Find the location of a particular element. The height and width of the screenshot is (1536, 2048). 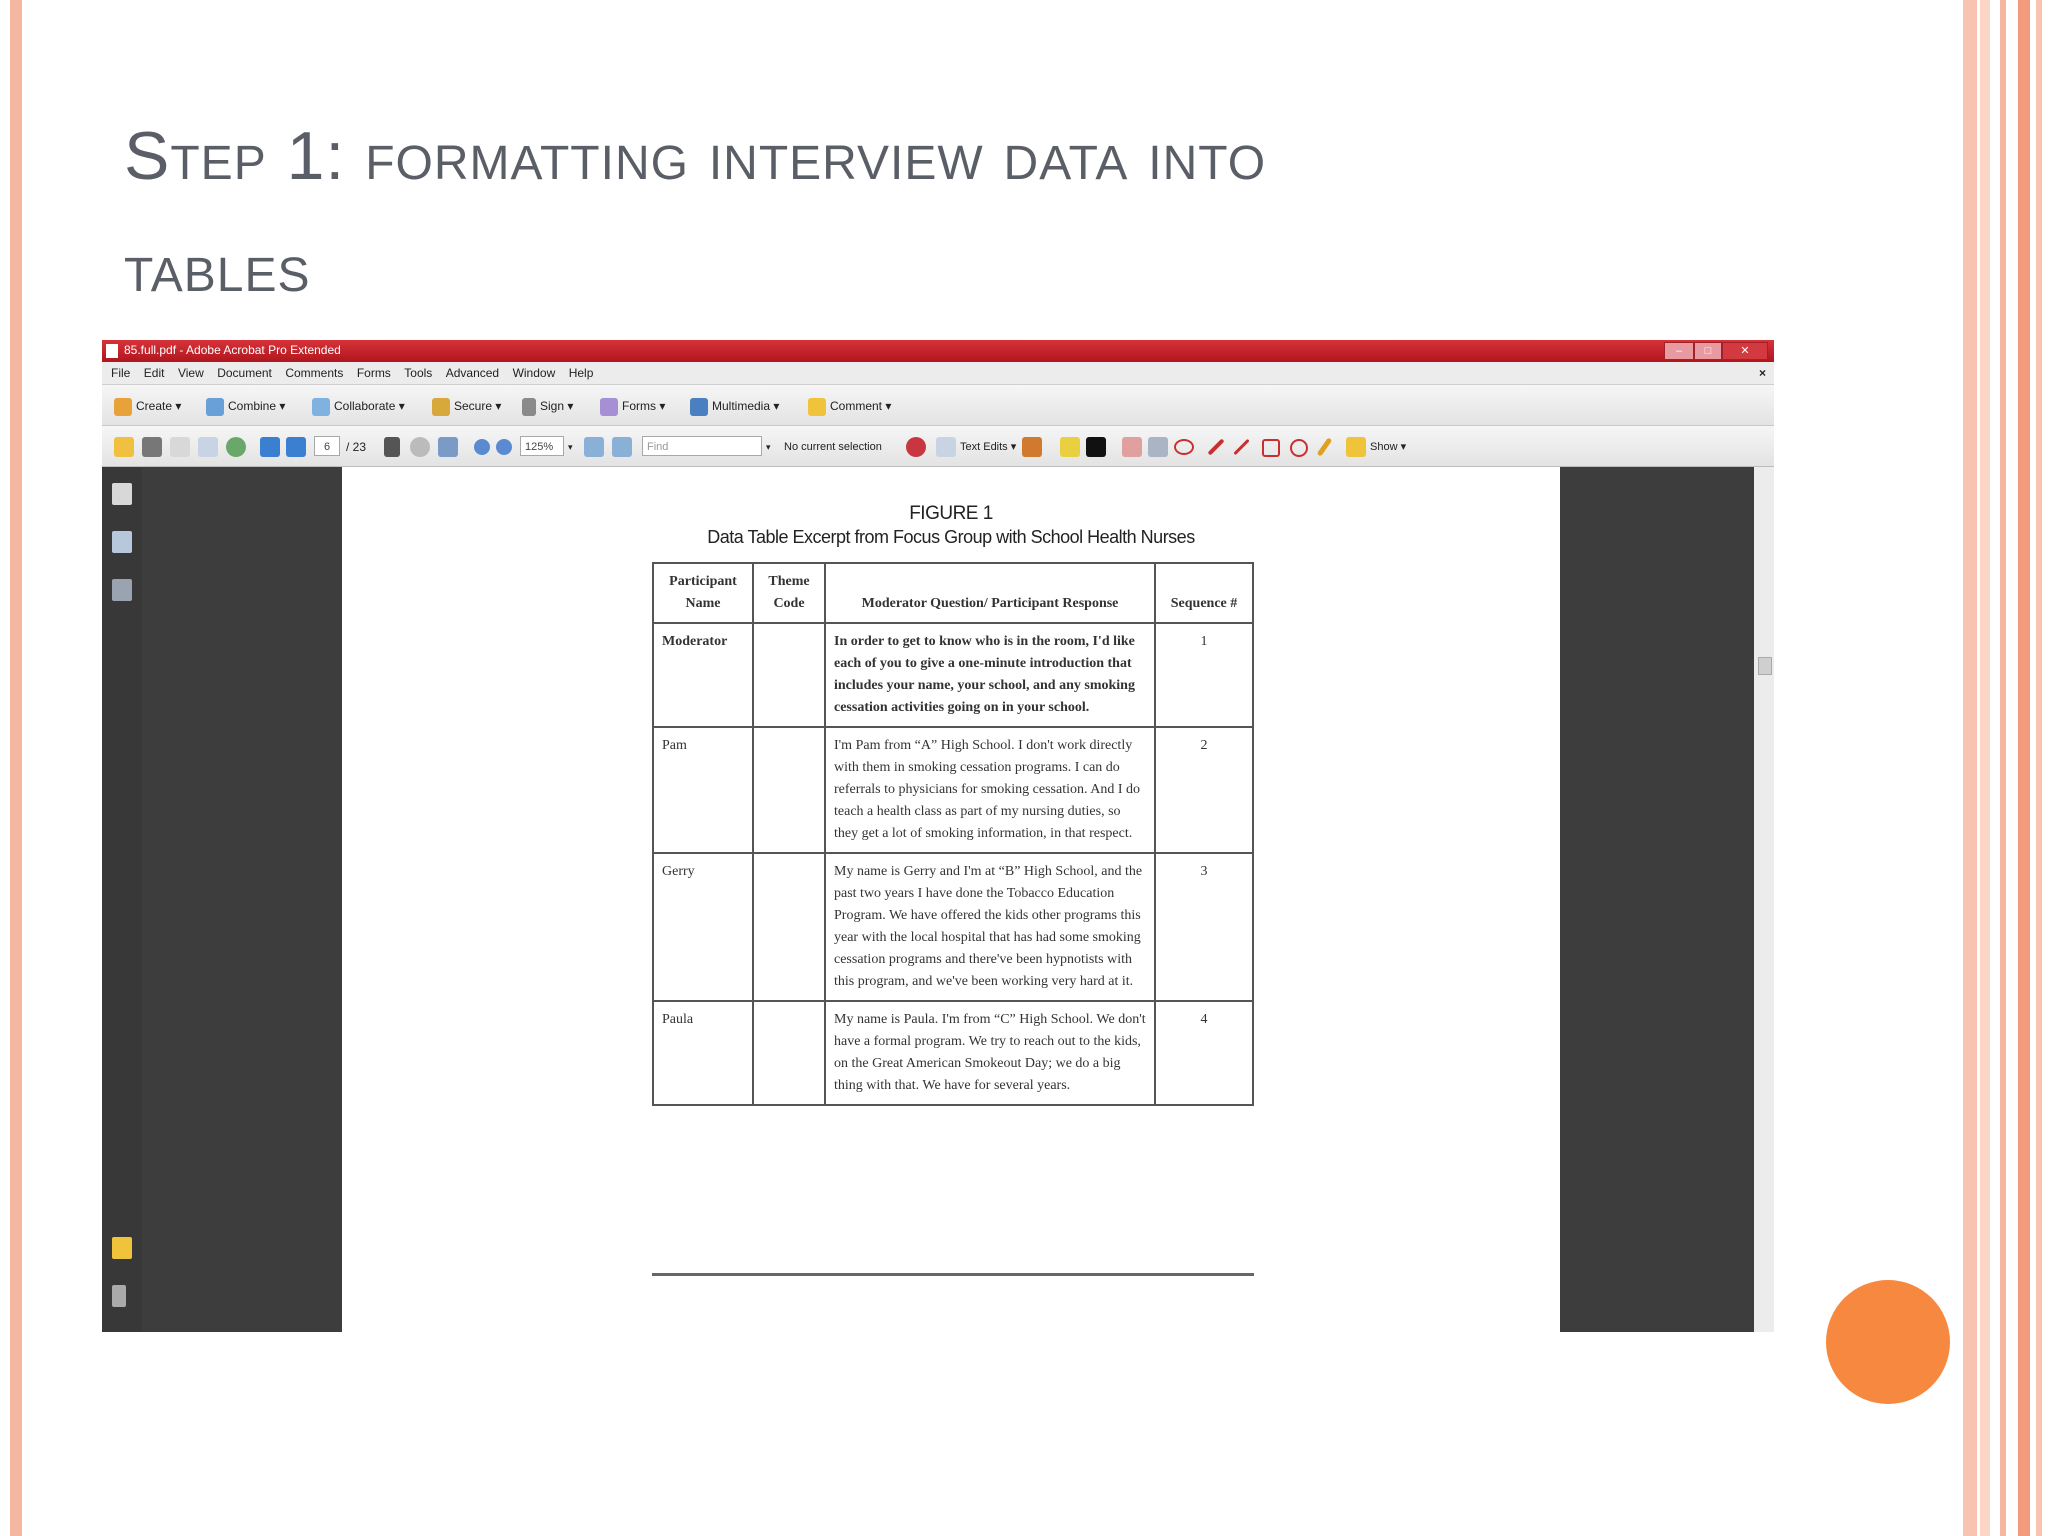

sequence-cell: 1 is located at coordinates (1204, 675).